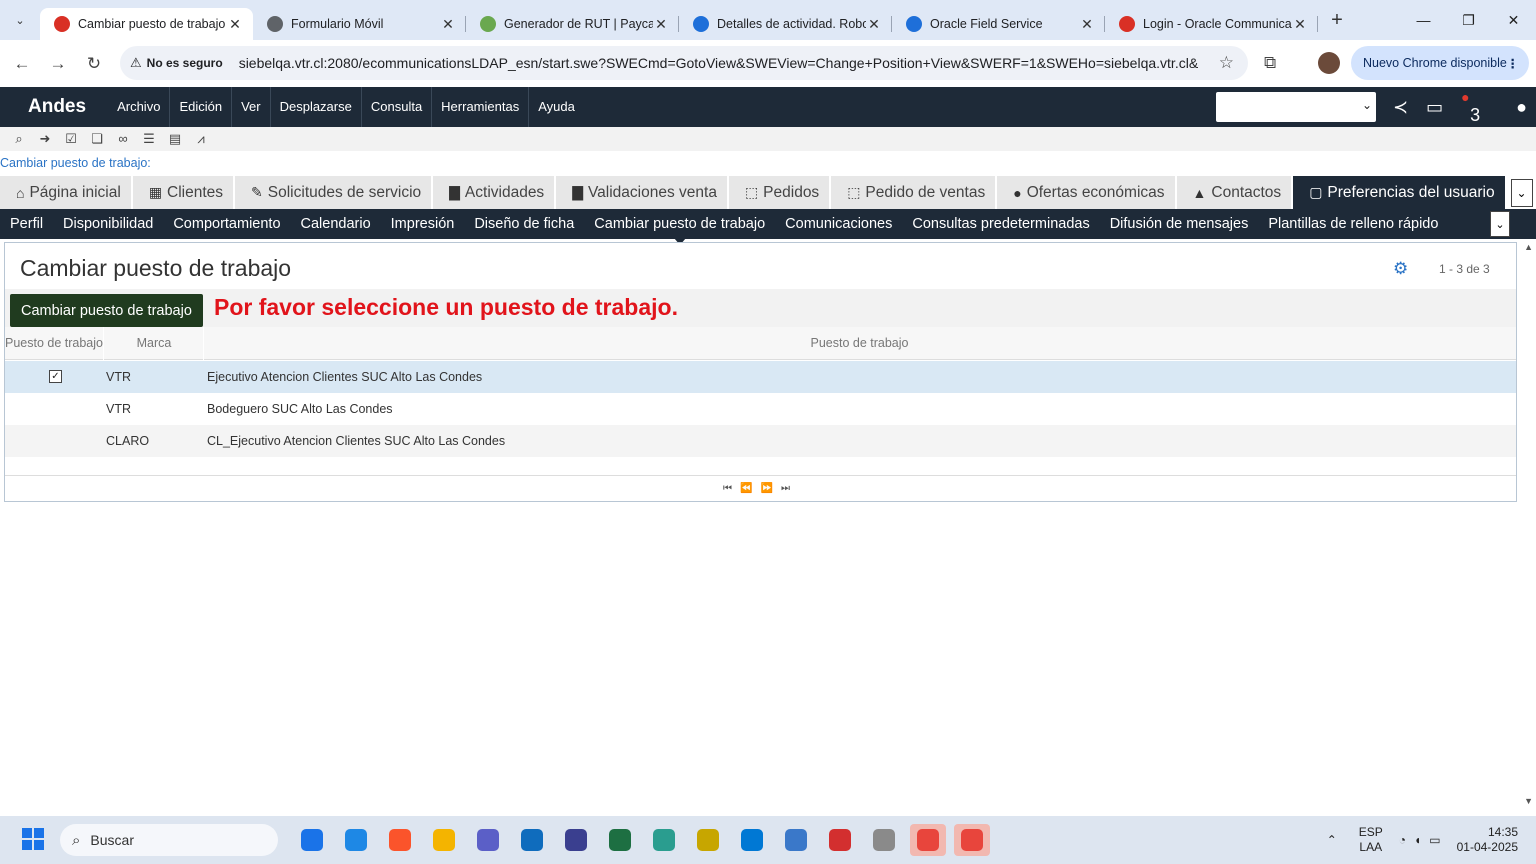 The height and width of the screenshot is (864, 1536). I want to click on screen-tab: ⬚ Pedidos, so click(779, 192).